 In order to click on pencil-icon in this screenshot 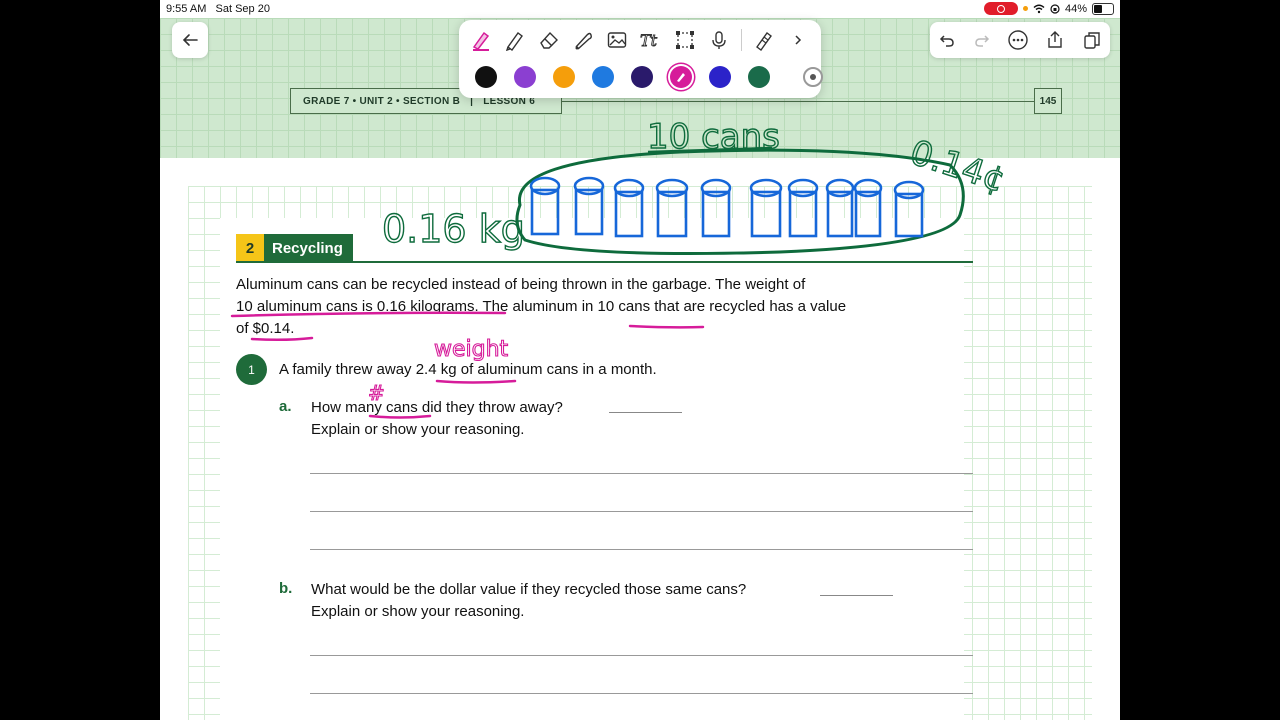, I will do `click(764, 40)`.